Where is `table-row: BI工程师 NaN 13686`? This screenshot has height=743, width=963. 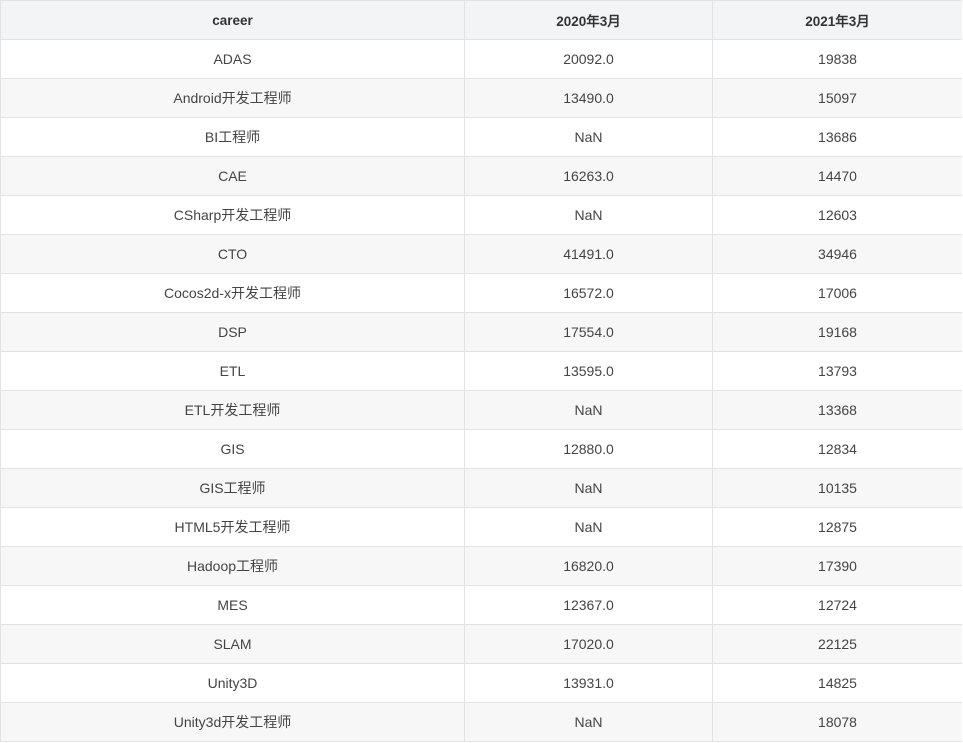
table-row: BI工程师 NaN 13686 is located at coordinates (481, 137).